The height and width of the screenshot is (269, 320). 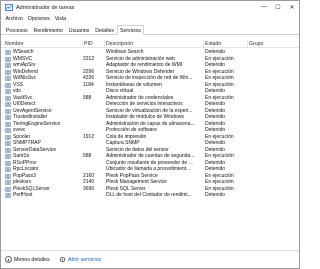 I want to click on fewer-details-button: ▲ Menos detalles, so click(x=27, y=259).